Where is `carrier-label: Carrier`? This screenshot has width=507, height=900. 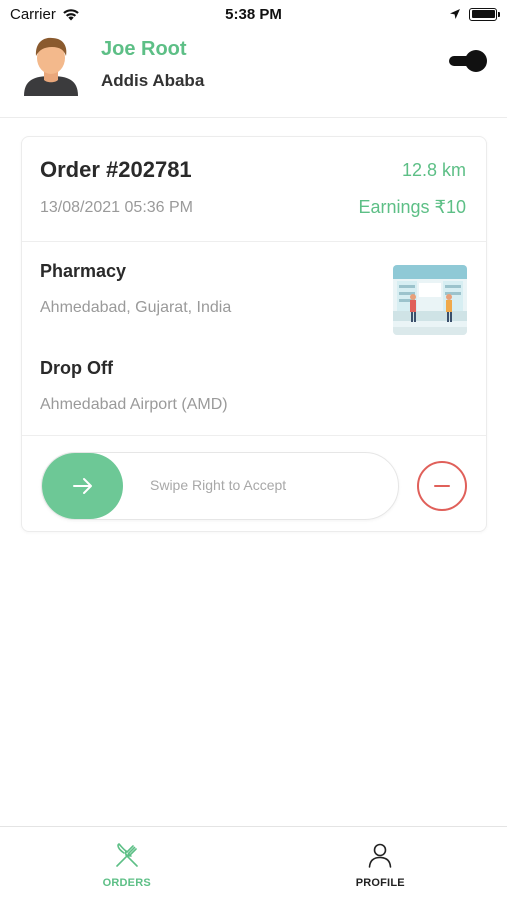 carrier-label: Carrier is located at coordinates (33, 14).